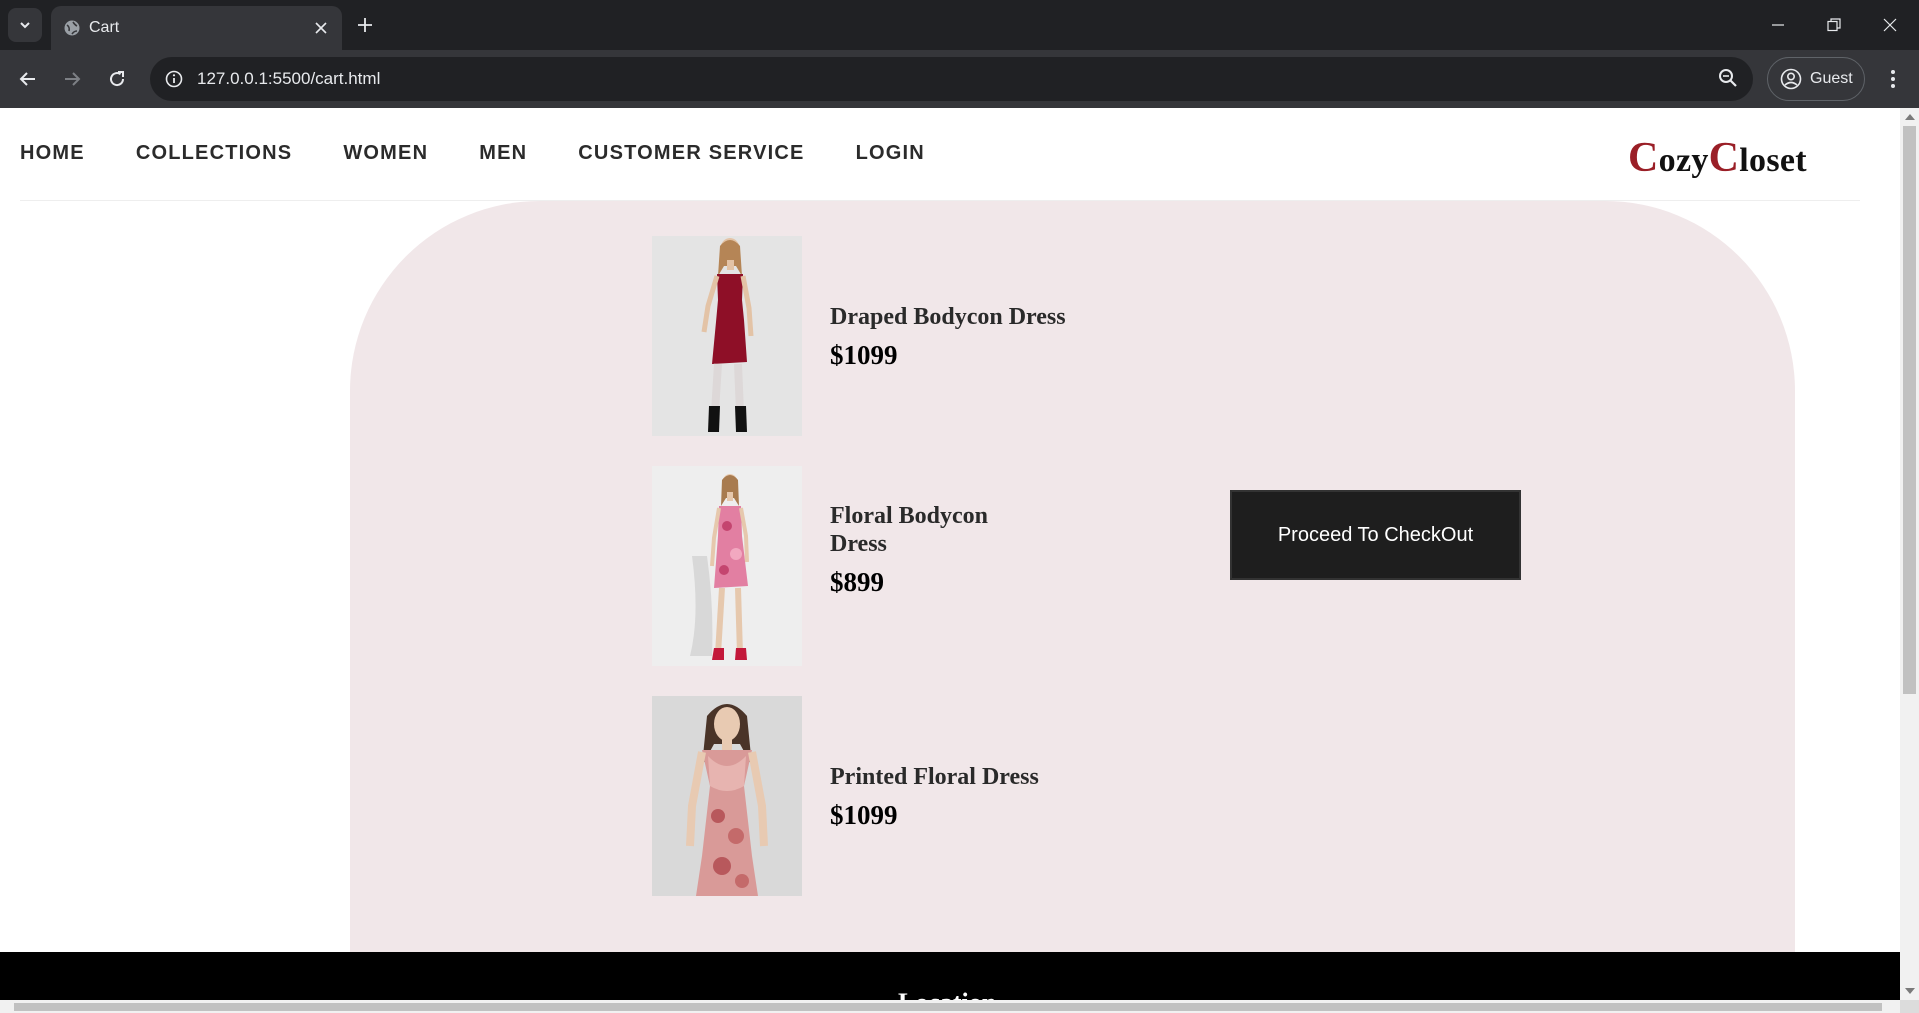 This screenshot has height=1013, width=1919. I want to click on more-vert-icon, so click(1893, 79).